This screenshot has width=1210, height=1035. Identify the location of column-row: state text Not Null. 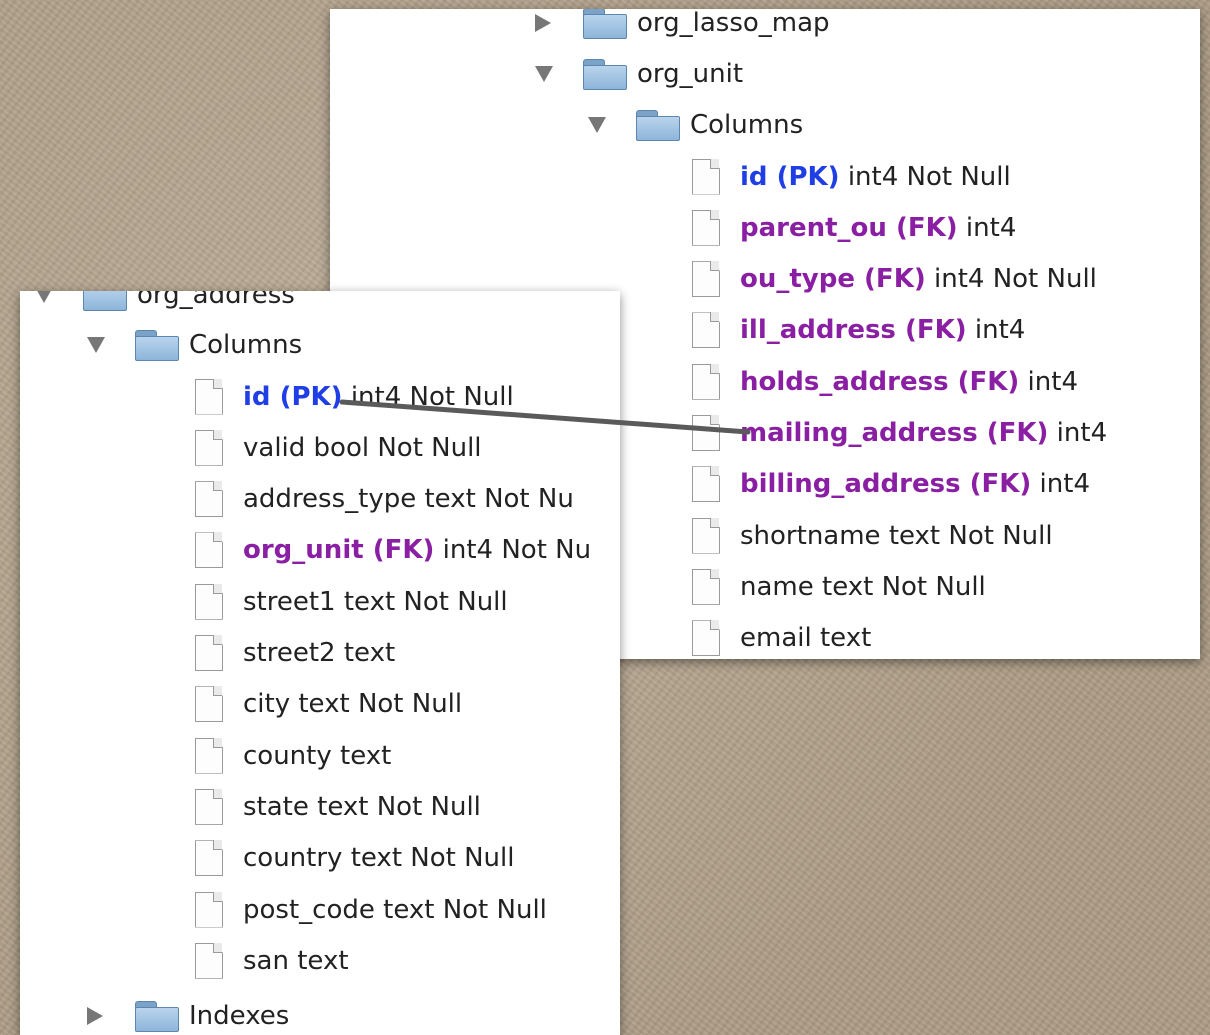
(338, 806).